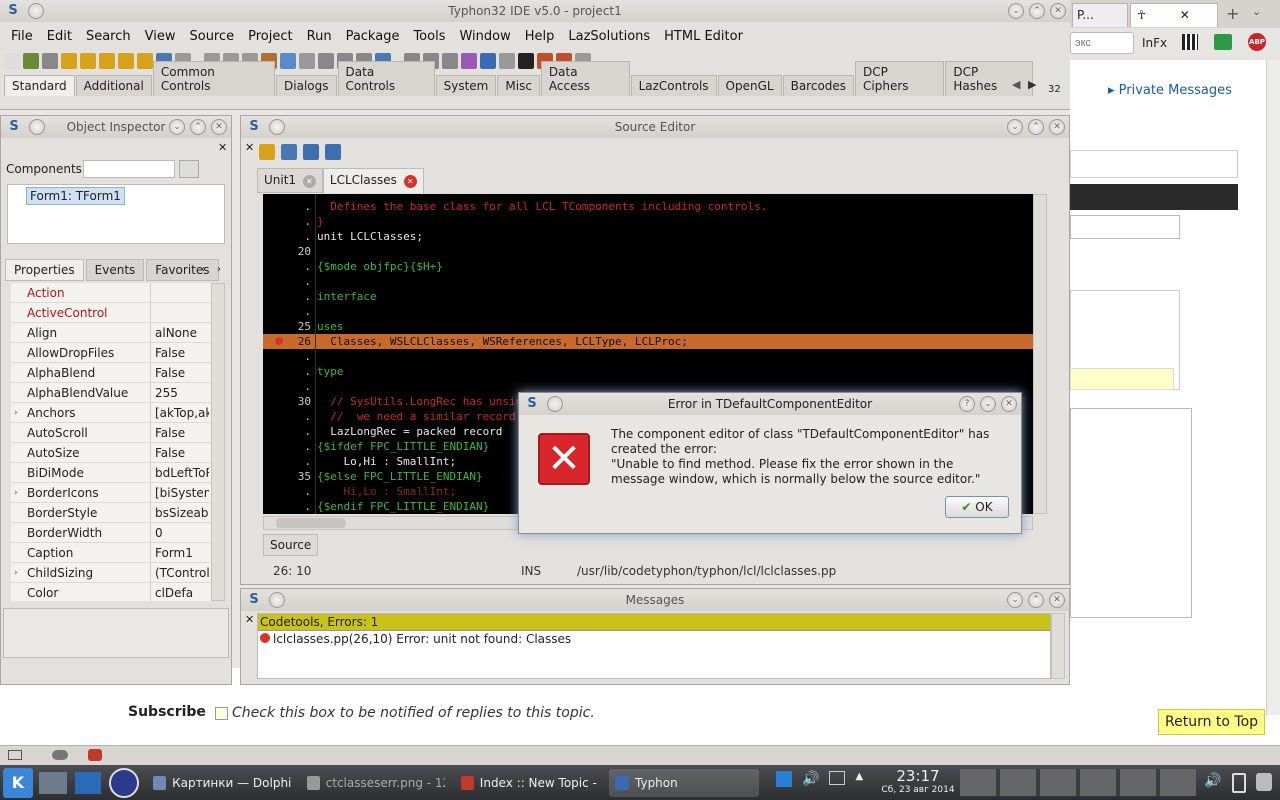  What do you see at coordinates (1239, 783) in the screenshot?
I see `battery-icon` at bounding box center [1239, 783].